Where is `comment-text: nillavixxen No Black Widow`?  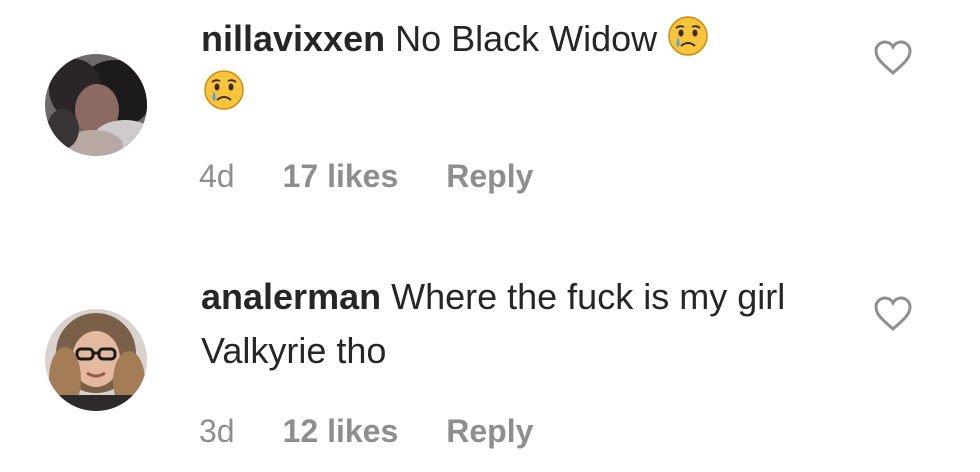
comment-text: nillavixxen No Black Widow is located at coordinates (501, 66).